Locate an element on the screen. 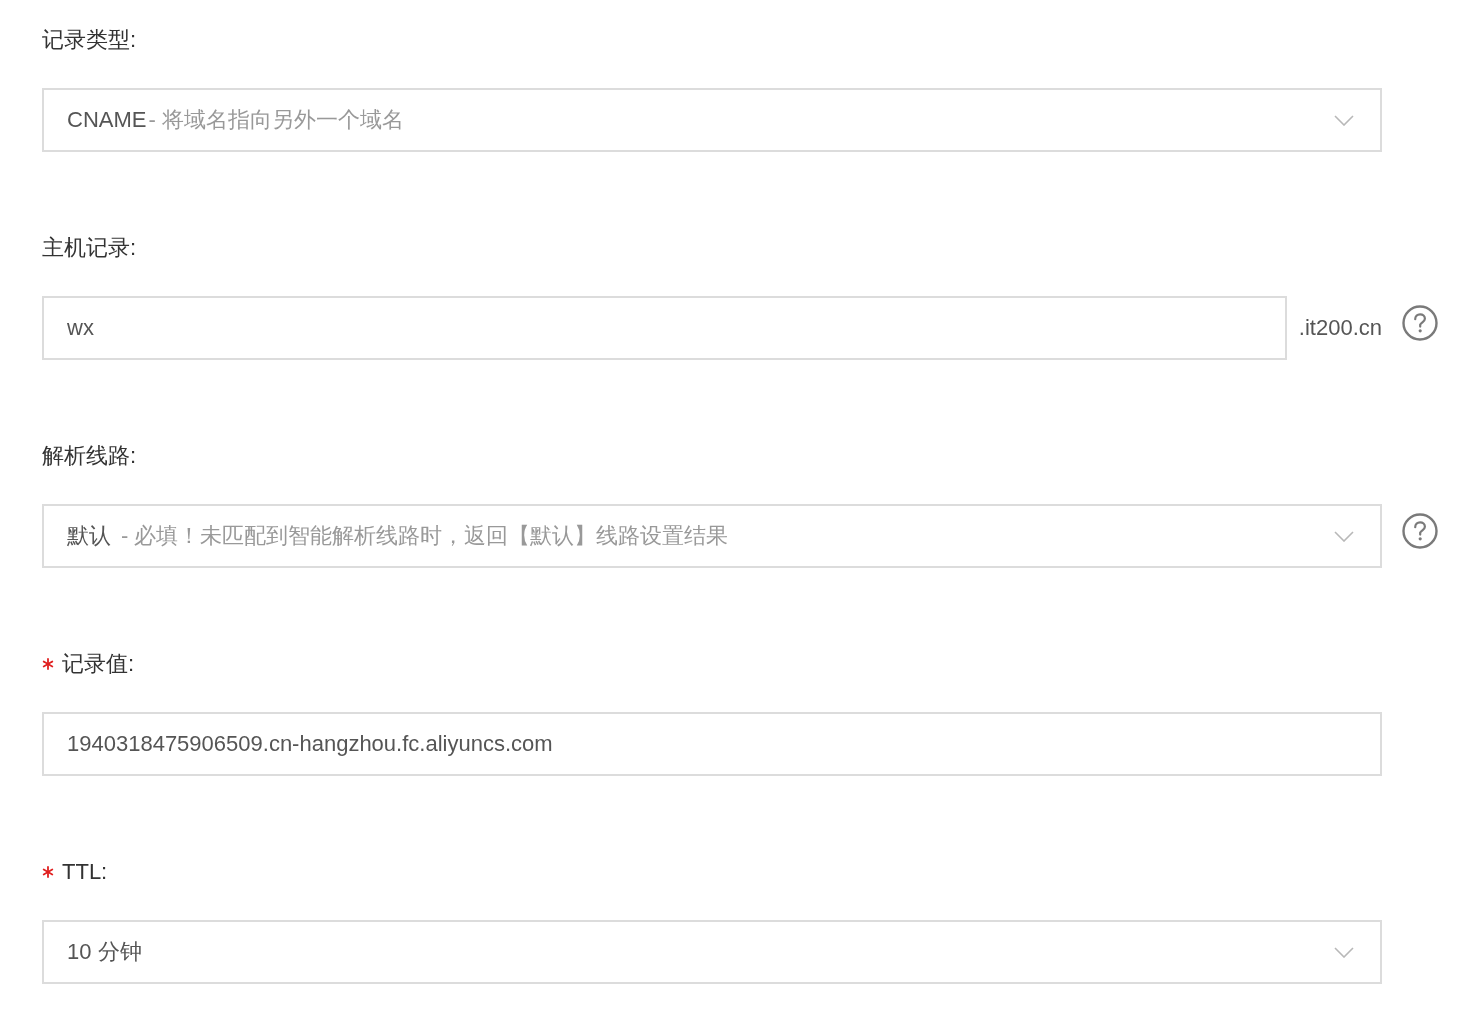 The image size is (1474, 1028). select-field: 10 分钟 is located at coordinates (712, 952).